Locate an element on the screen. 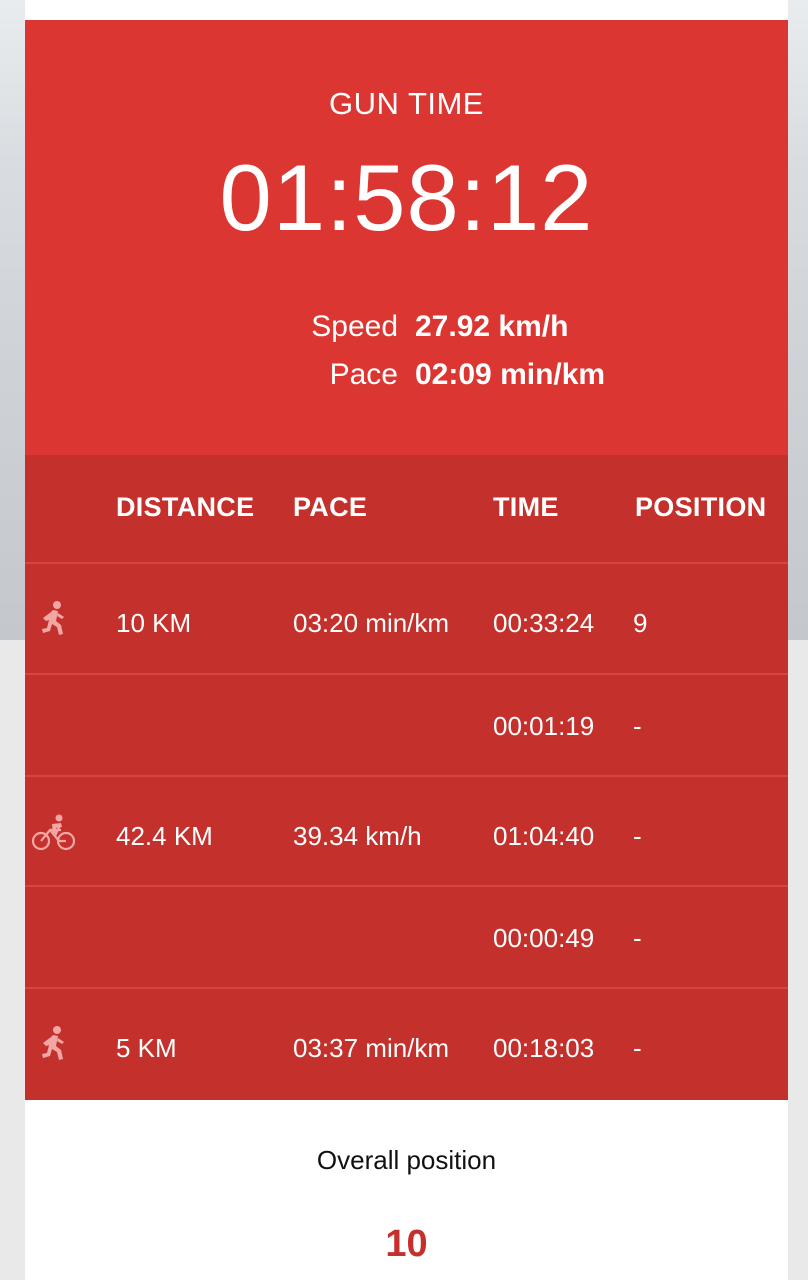 The image size is (808, 1280). pace-label: Pace is located at coordinates (363, 374).